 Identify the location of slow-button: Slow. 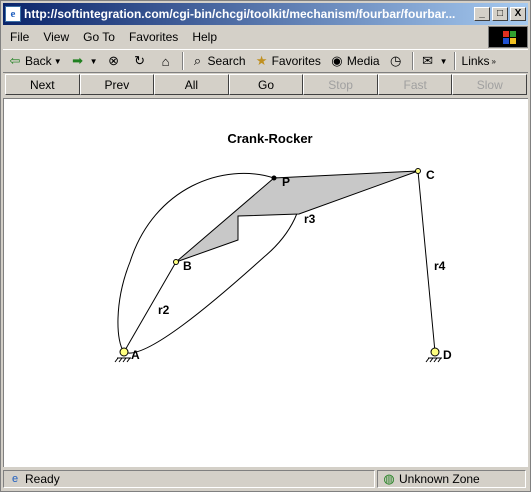
(490, 84).